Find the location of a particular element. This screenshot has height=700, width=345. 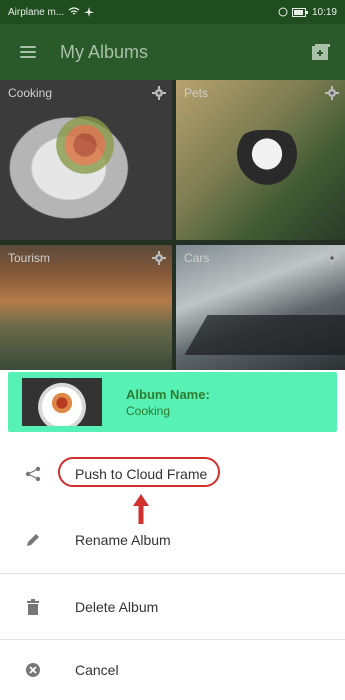

page-title: My Albums is located at coordinates (104, 51).